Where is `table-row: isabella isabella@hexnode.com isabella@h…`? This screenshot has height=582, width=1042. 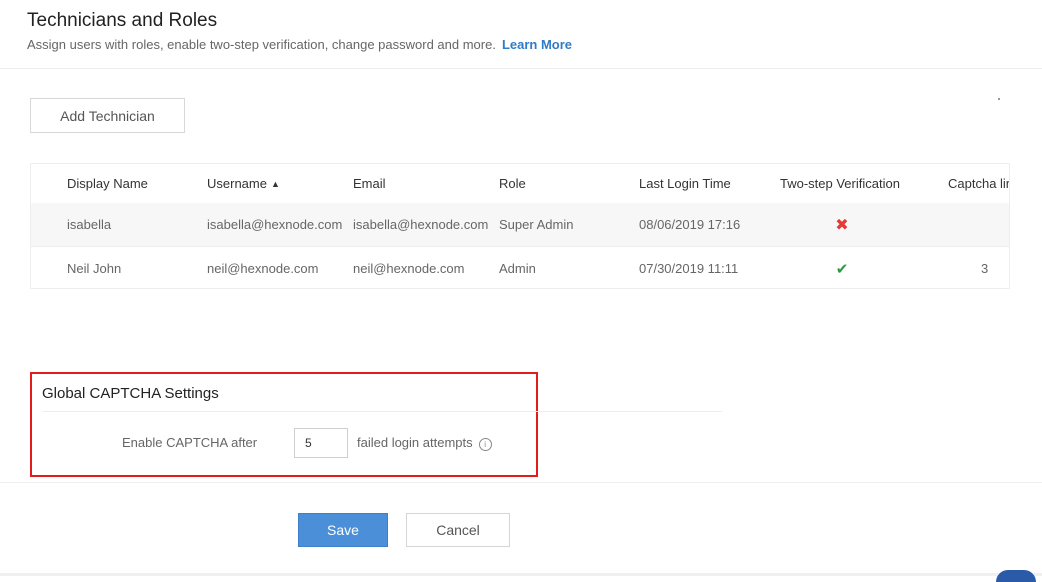
table-row: isabella isabella@hexnode.com isabella@h… is located at coordinates (520, 225).